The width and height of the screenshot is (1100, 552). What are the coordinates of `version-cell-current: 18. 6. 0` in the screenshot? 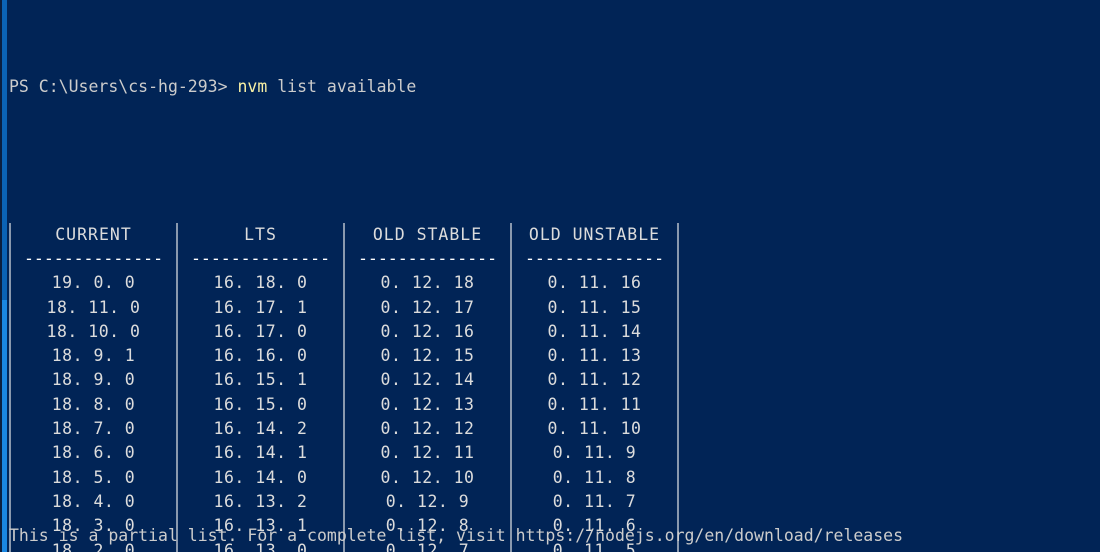 It's located at (93, 453).